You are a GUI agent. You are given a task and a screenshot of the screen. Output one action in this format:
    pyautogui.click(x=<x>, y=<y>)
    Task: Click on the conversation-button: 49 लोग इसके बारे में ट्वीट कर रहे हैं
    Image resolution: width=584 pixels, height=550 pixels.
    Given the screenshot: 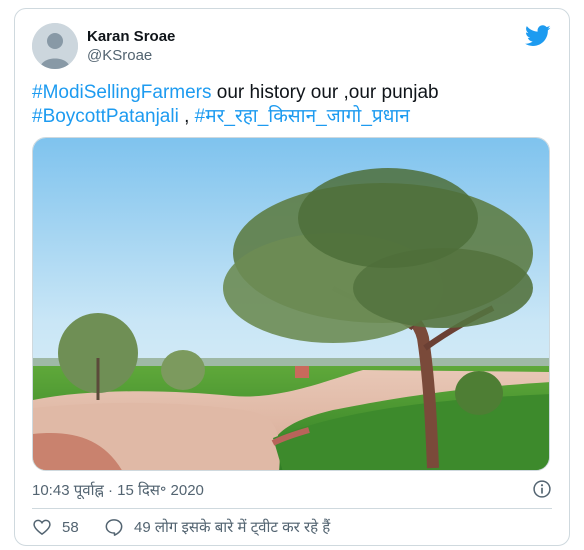 What is the action you would take?
    pyautogui.click(x=217, y=527)
    